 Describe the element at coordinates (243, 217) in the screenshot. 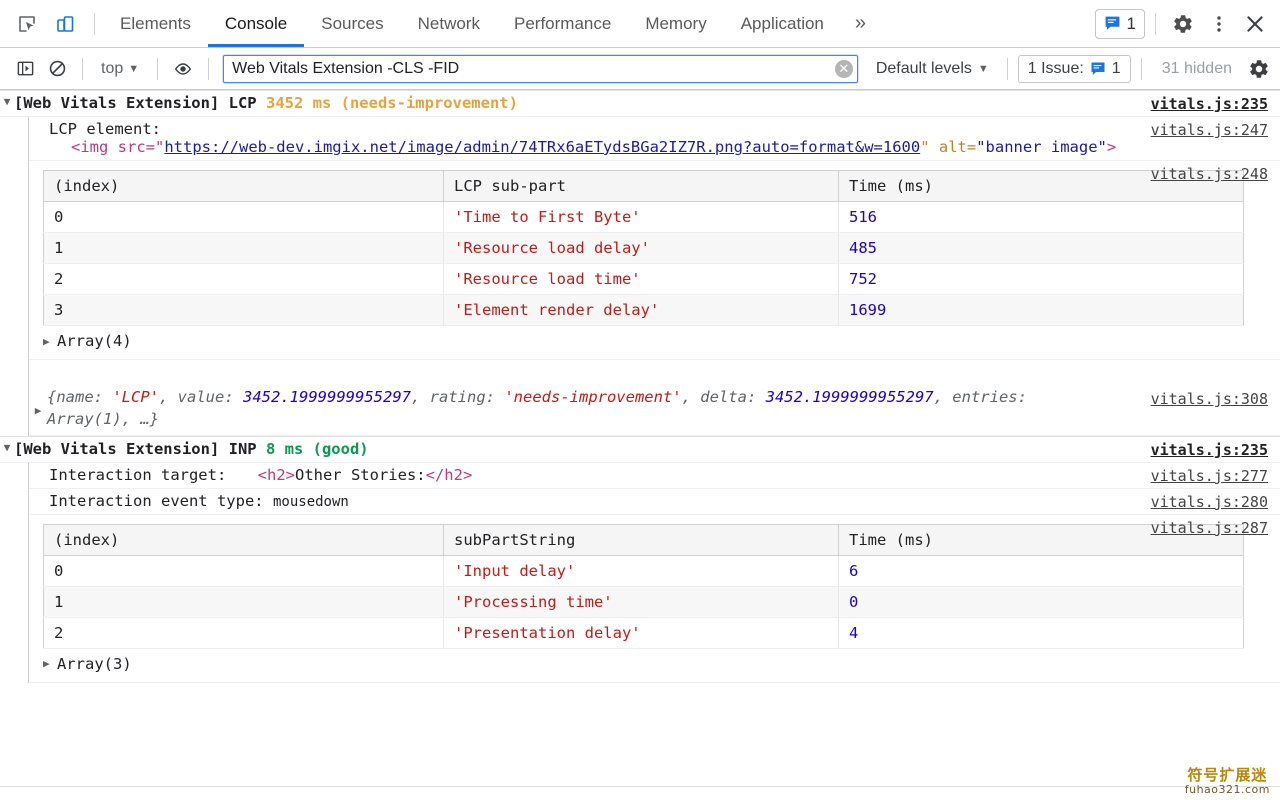

I see `cell-index: 0` at that location.